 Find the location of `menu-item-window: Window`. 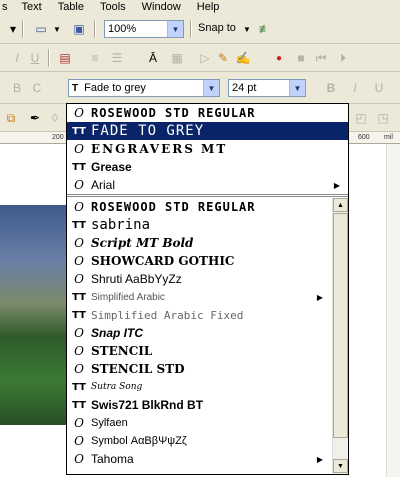

menu-item-window: Window is located at coordinates (161, 7).